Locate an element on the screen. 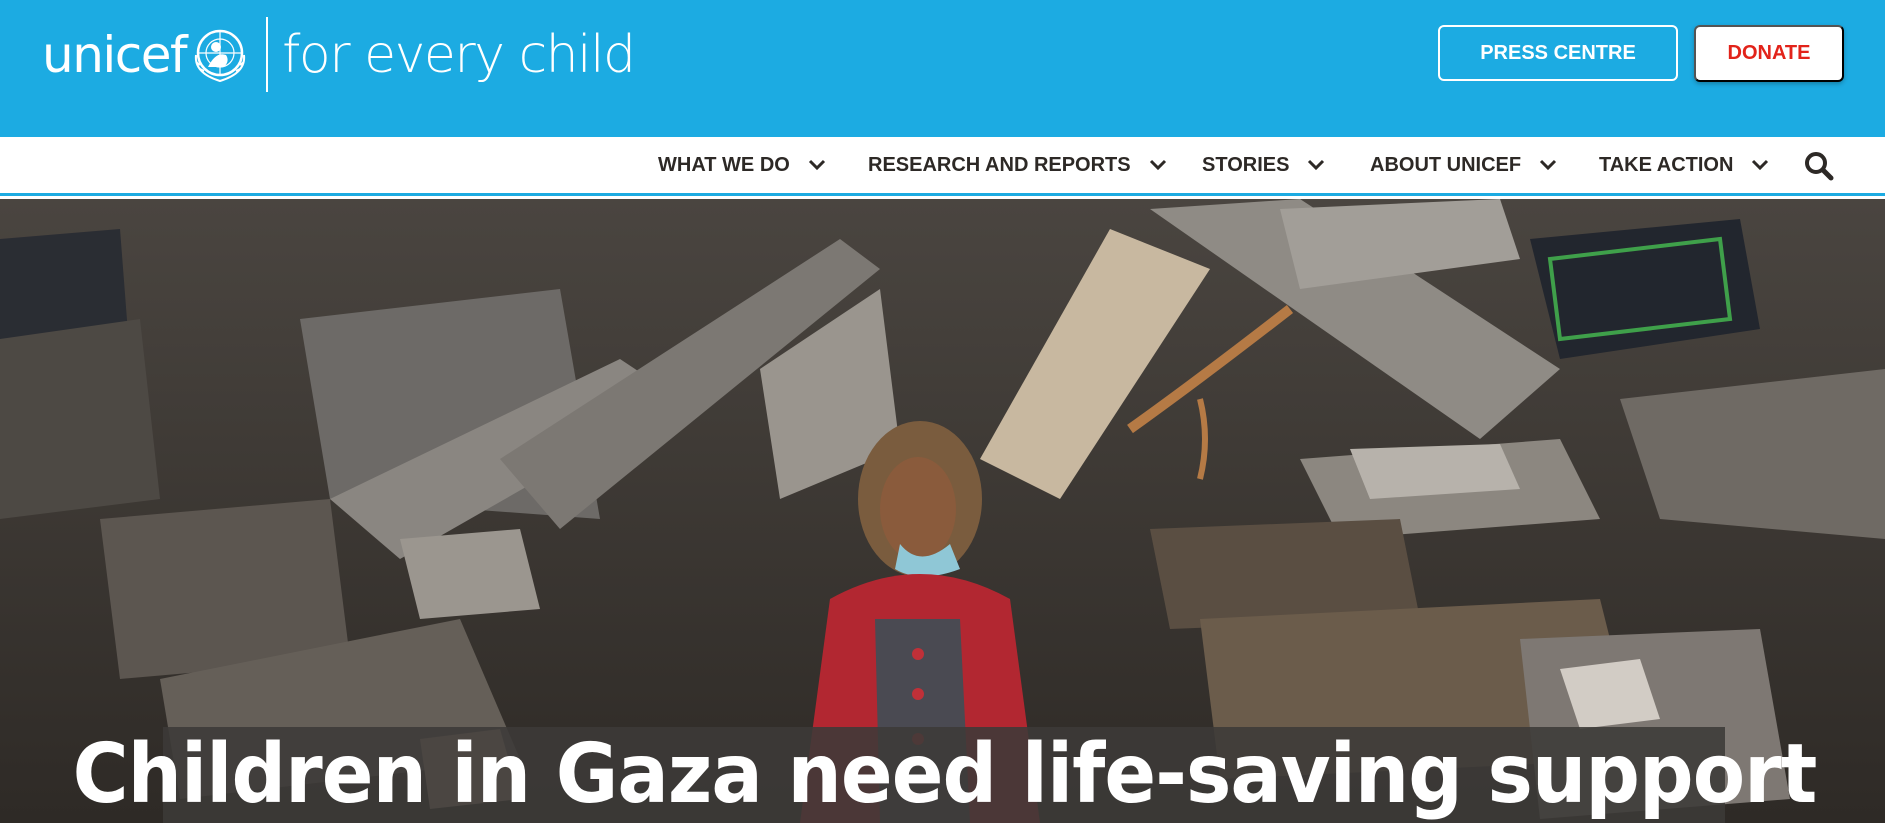 This screenshot has width=1885, height=823. nav-item-label: ABOUT UNICEF is located at coordinates (1446, 164).